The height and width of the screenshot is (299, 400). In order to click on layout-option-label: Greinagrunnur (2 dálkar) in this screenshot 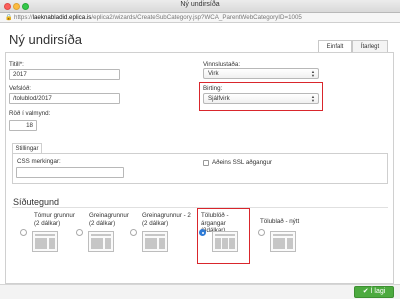, I will do `click(109, 219)`.